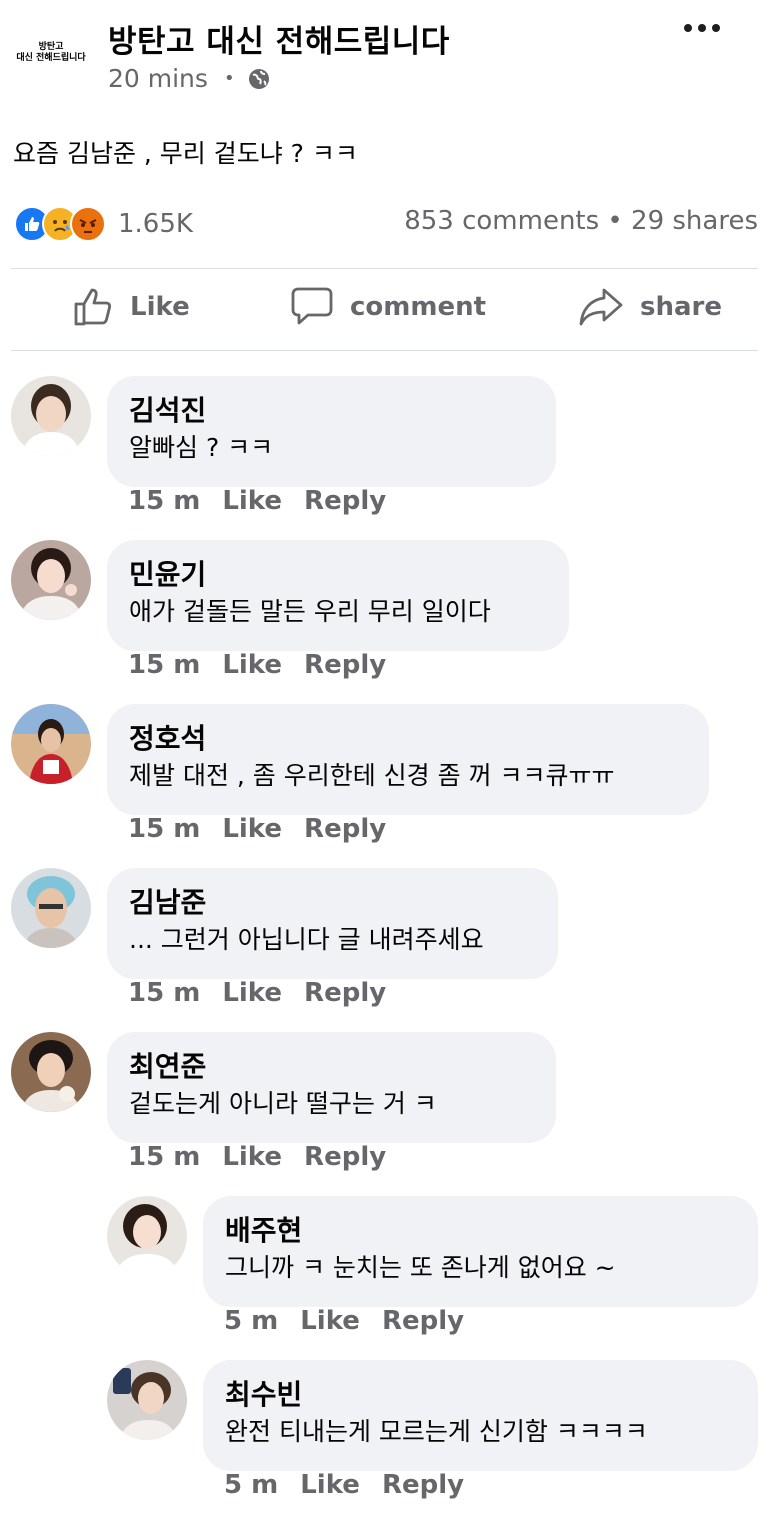 This screenshot has height=1515, width=772. I want to click on comment-author: 김남준, so click(332, 903).